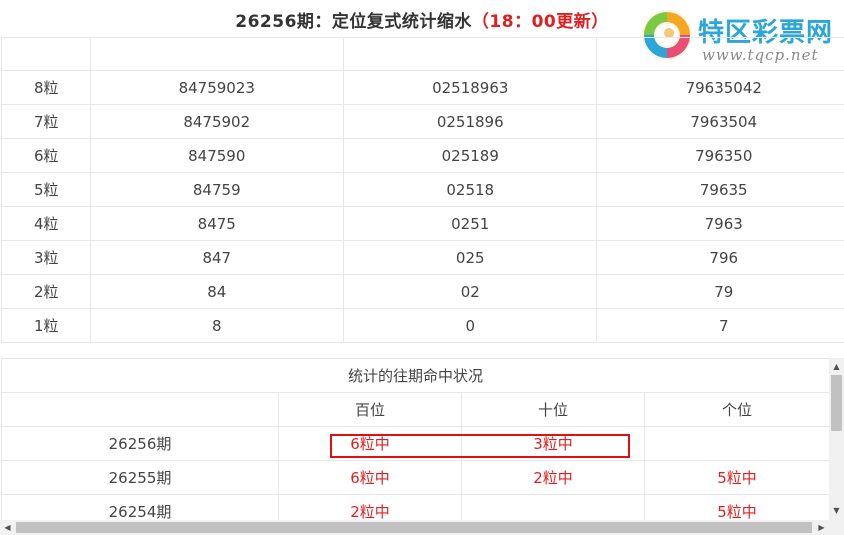 The height and width of the screenshot is (535, 844). What do you see at coordinates (470, 257) in the screenshot?
I see `table-cell: 025` at bounding box center [470, 257].